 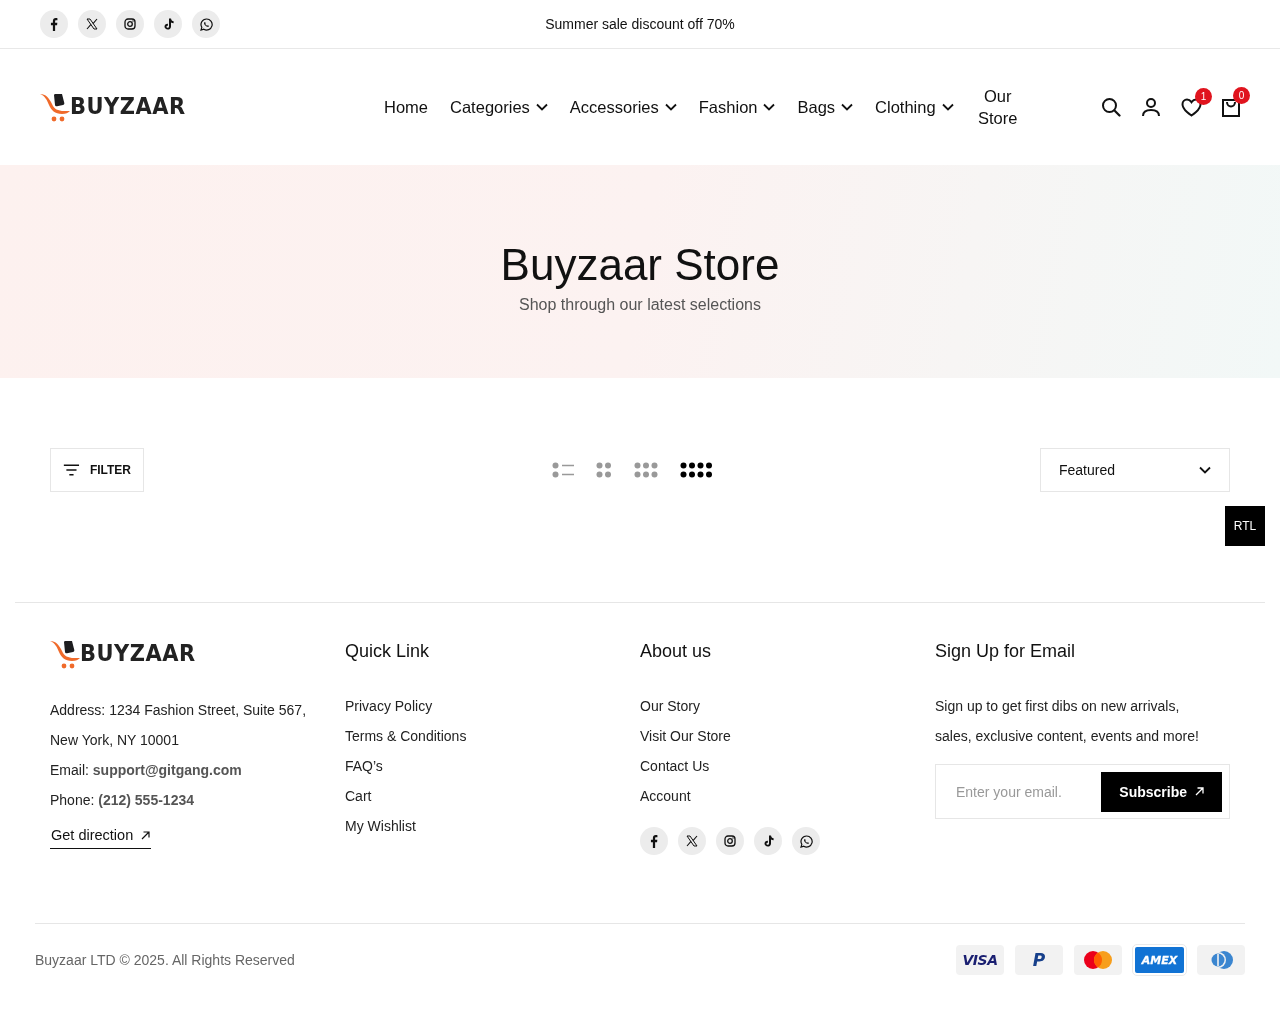 What do you see at coordinates (997, 107) in the screenshot?
I see `nav-link: Our Store` at bounding box center [997, 107].